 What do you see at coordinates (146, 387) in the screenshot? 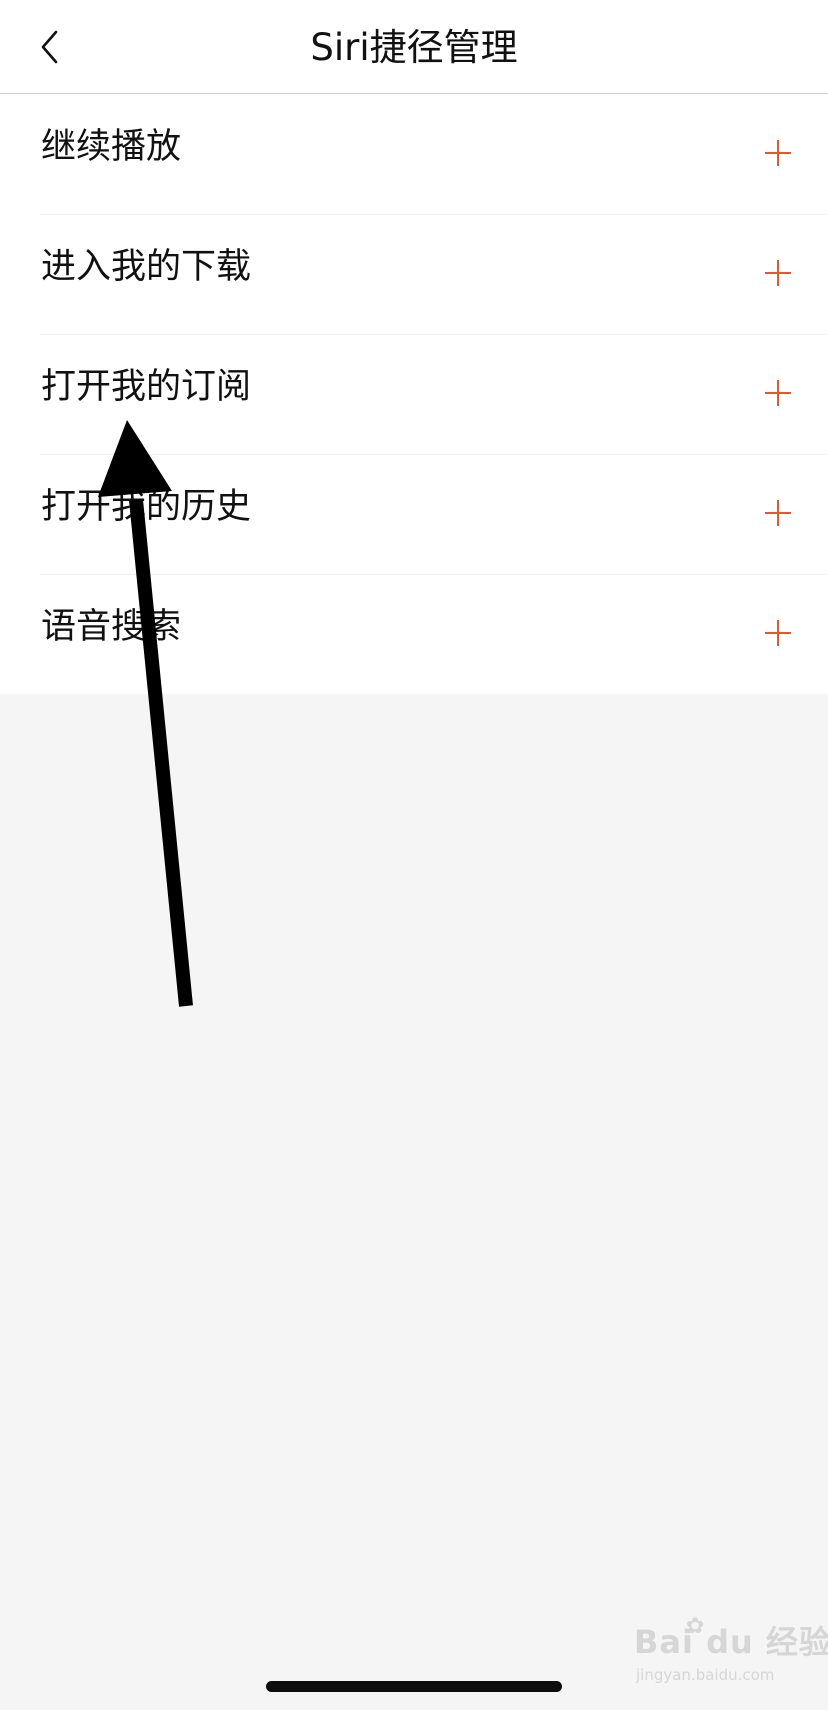
I see `shortcut-label: 打开我的订阅` at bounding box center [146, 387].